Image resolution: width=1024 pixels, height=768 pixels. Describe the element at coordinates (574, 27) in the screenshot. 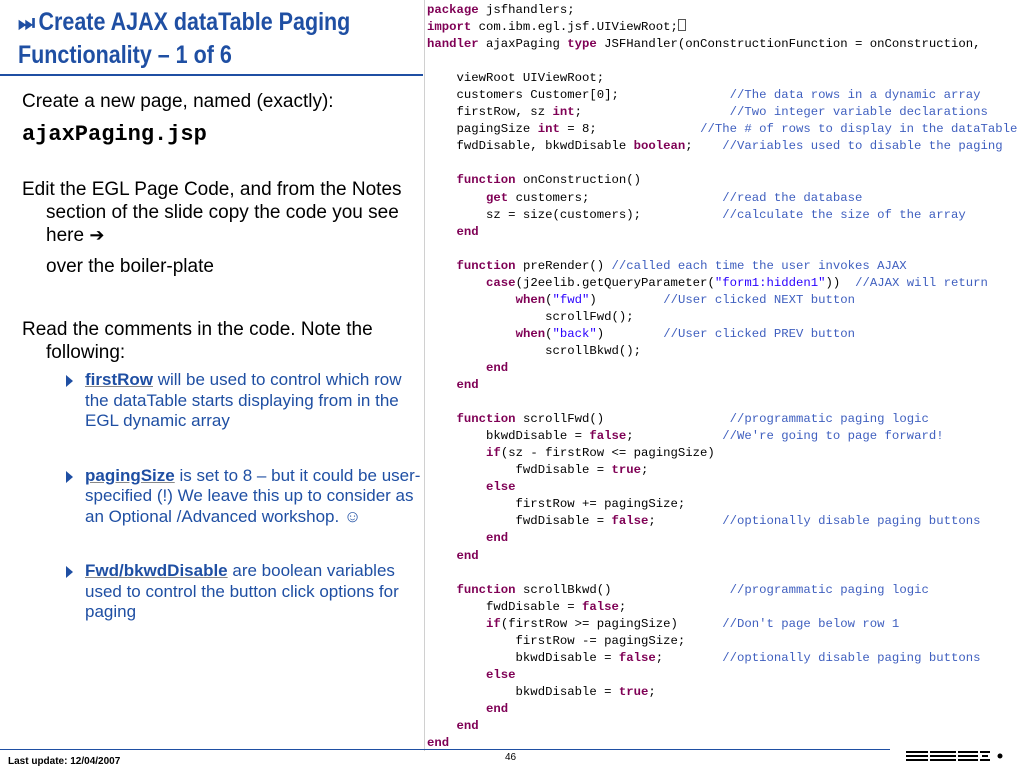

I see `code-text: com.ibm.egl.jsf.UIViewRoot;` at that location.